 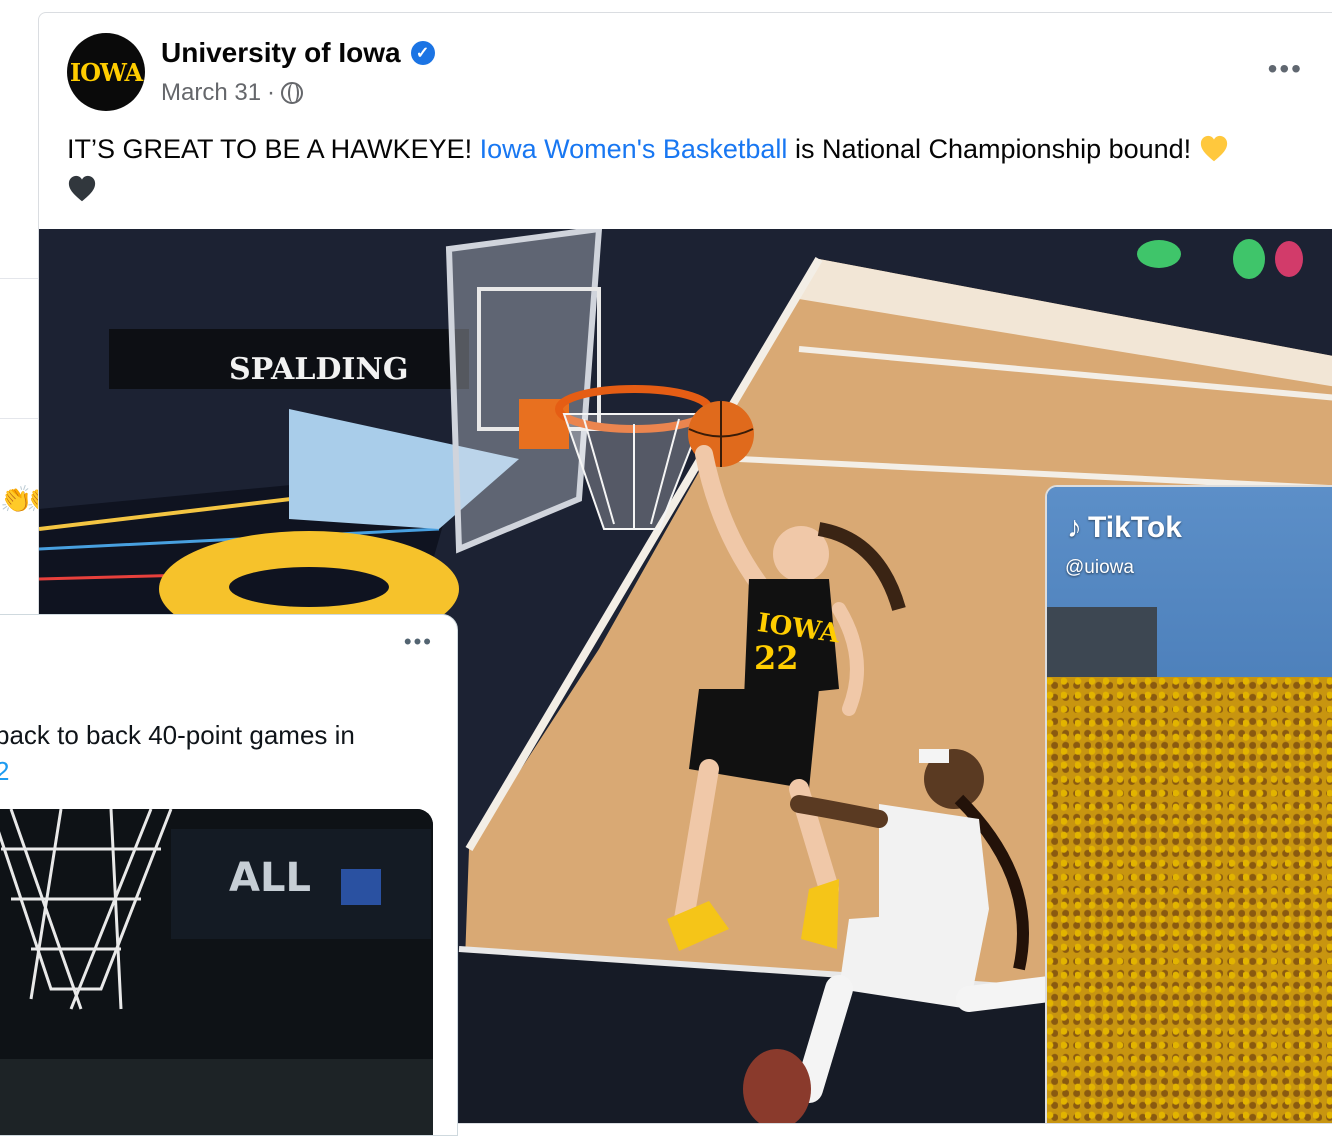 I want to click on stadium-crowd, so click(x=1189, y=900).